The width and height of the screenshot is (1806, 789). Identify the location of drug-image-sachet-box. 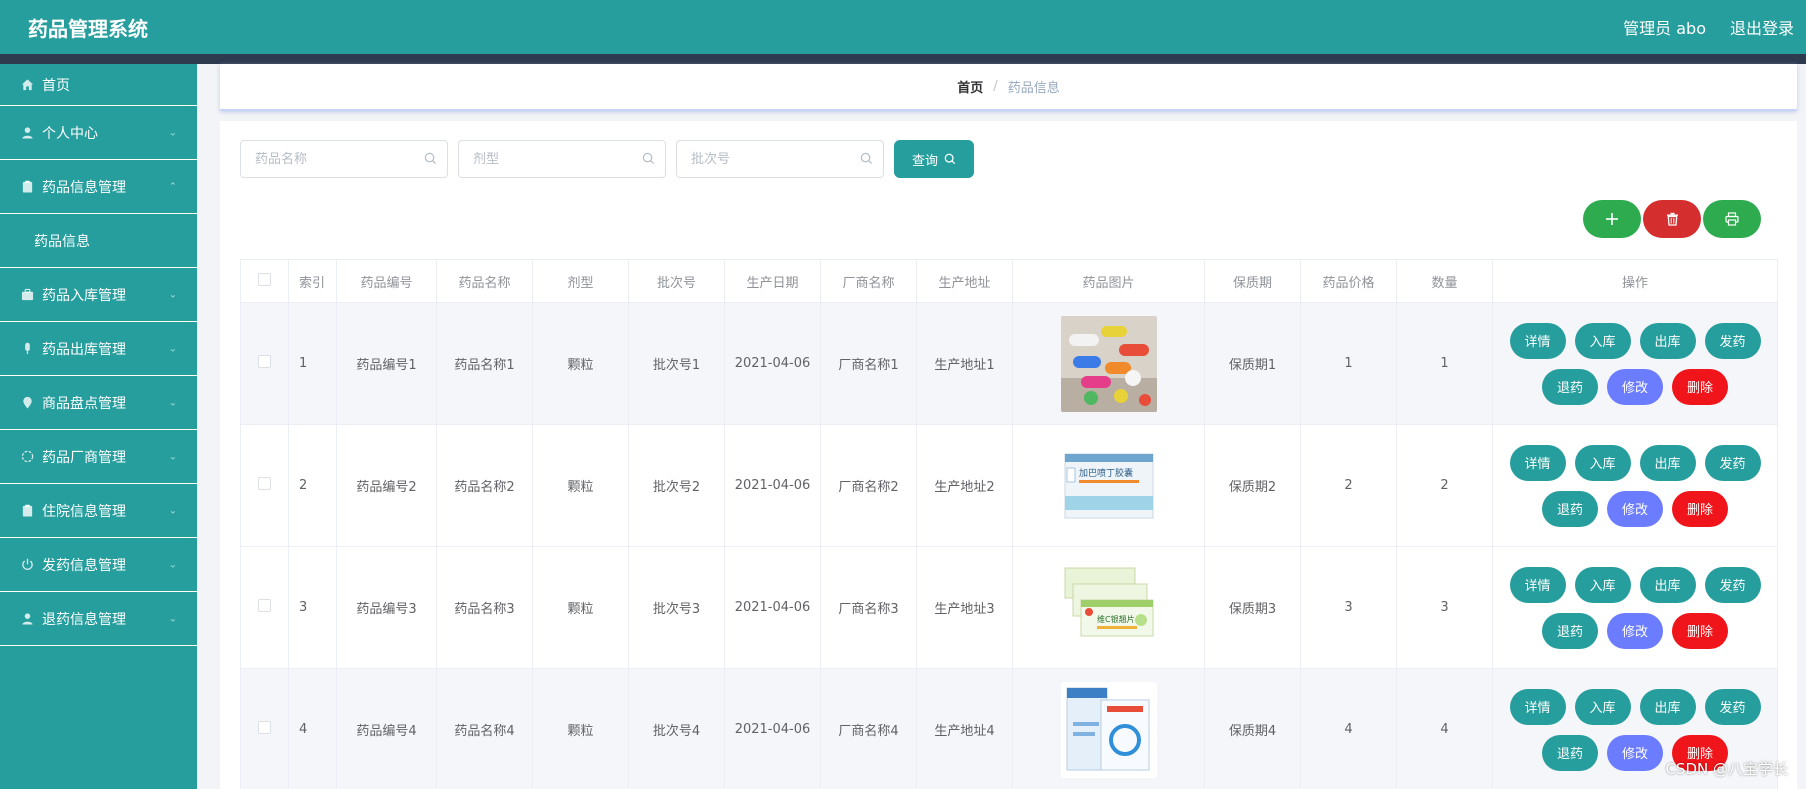
(1108, 729).